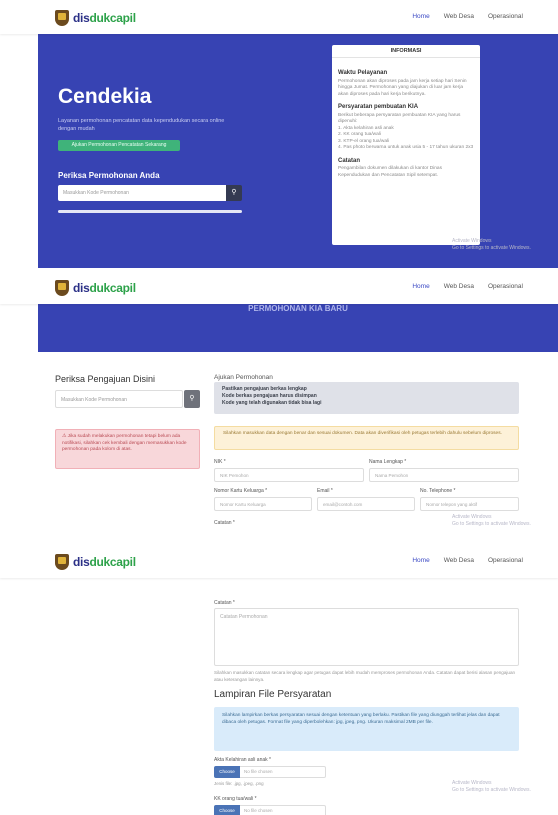  I want to click on info-heading-1: Waktu Pelayanan, so click(363, 73).